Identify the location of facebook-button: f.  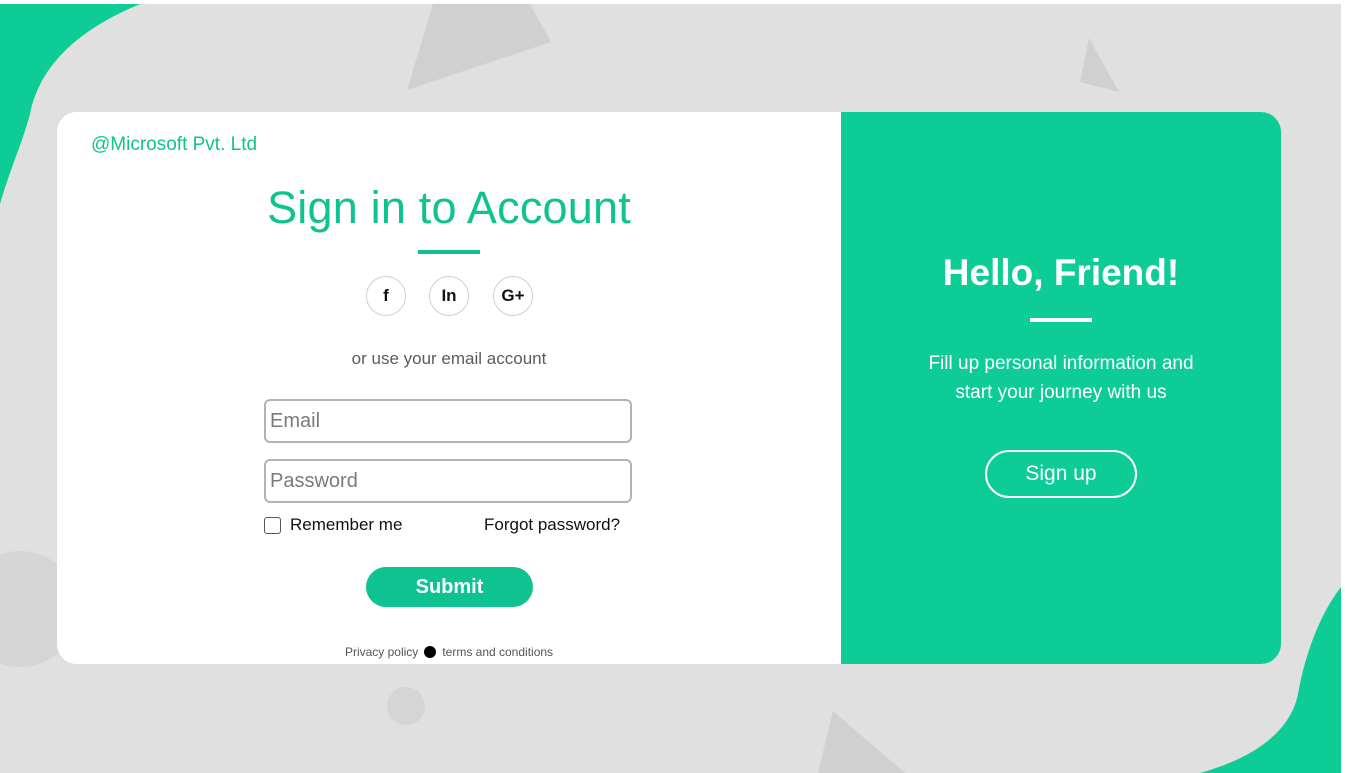
(386, 296).